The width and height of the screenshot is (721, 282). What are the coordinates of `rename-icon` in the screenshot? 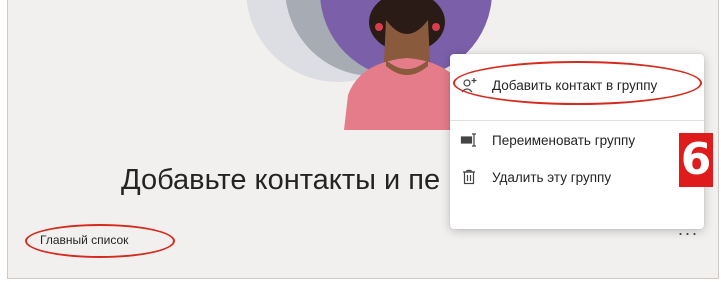 It's located at (469, 140).